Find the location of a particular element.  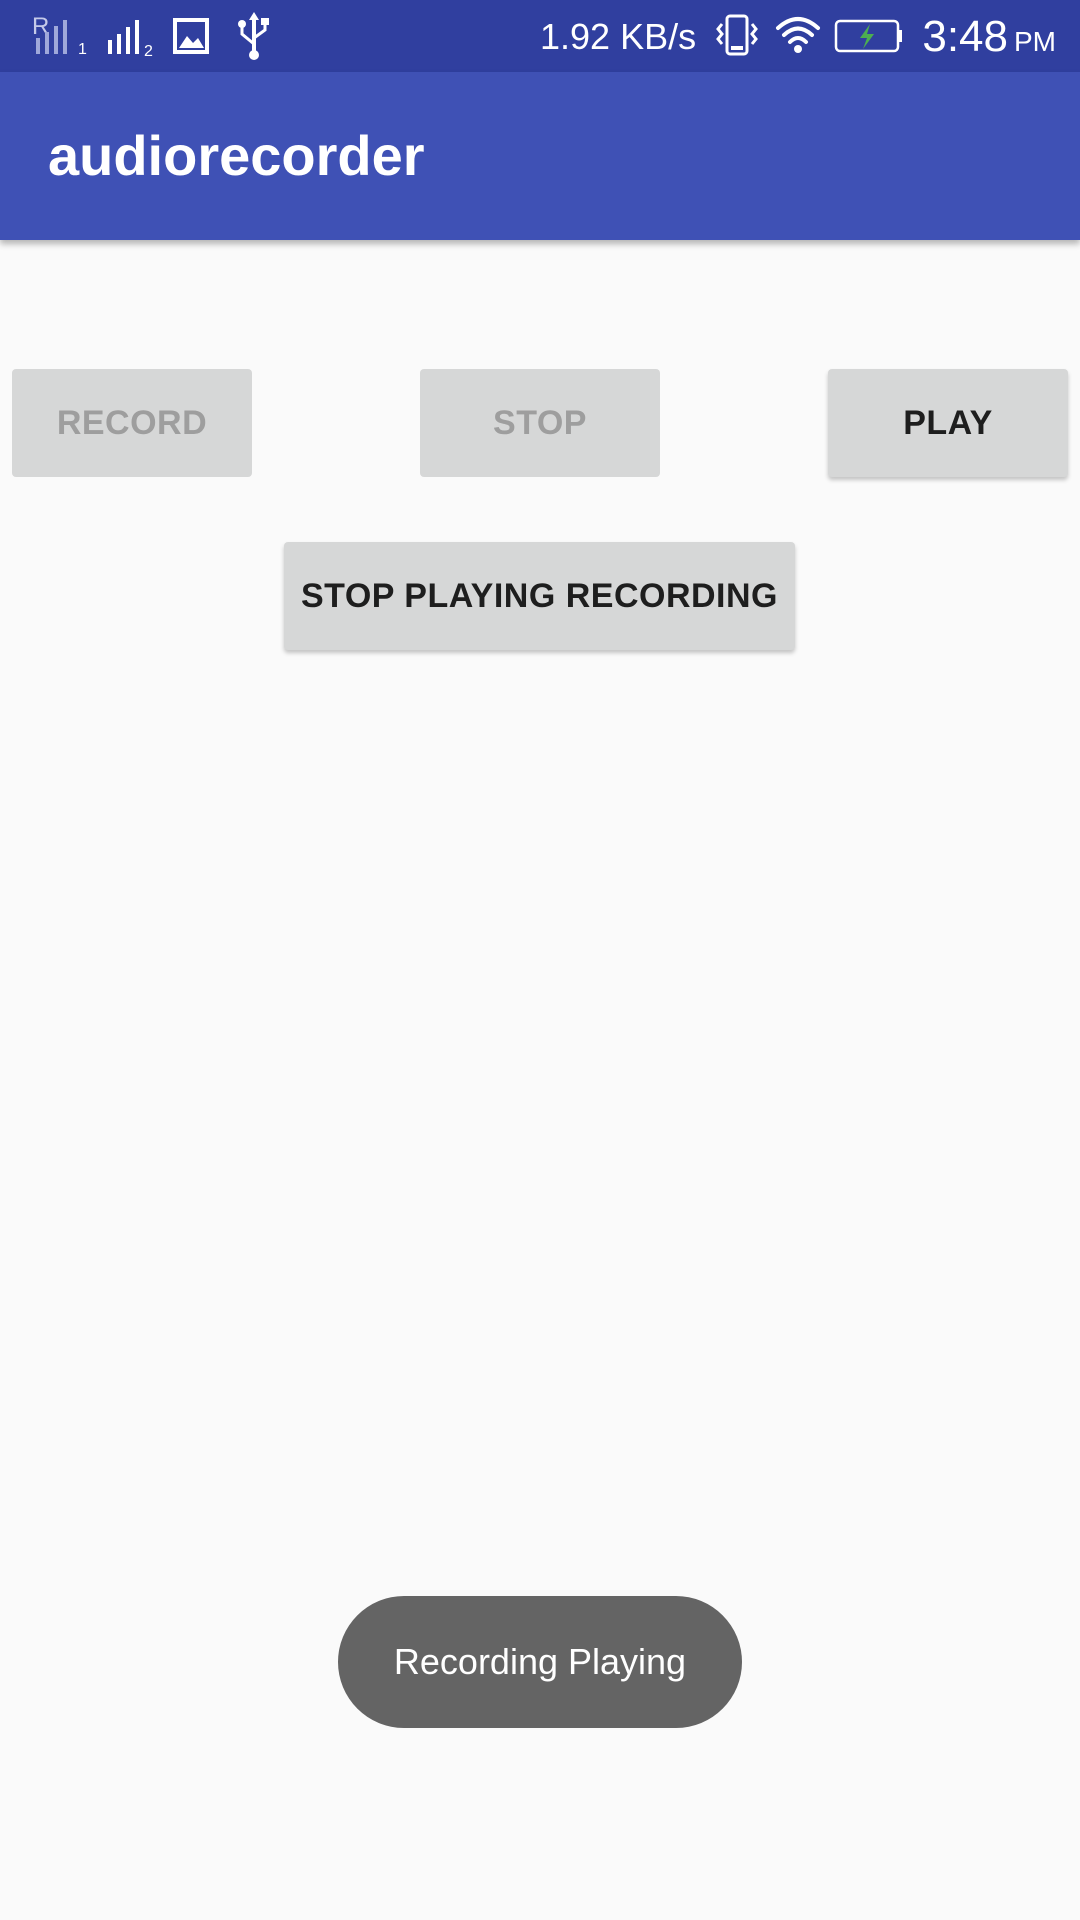

usb-icon is located at coordinates (254, 36).